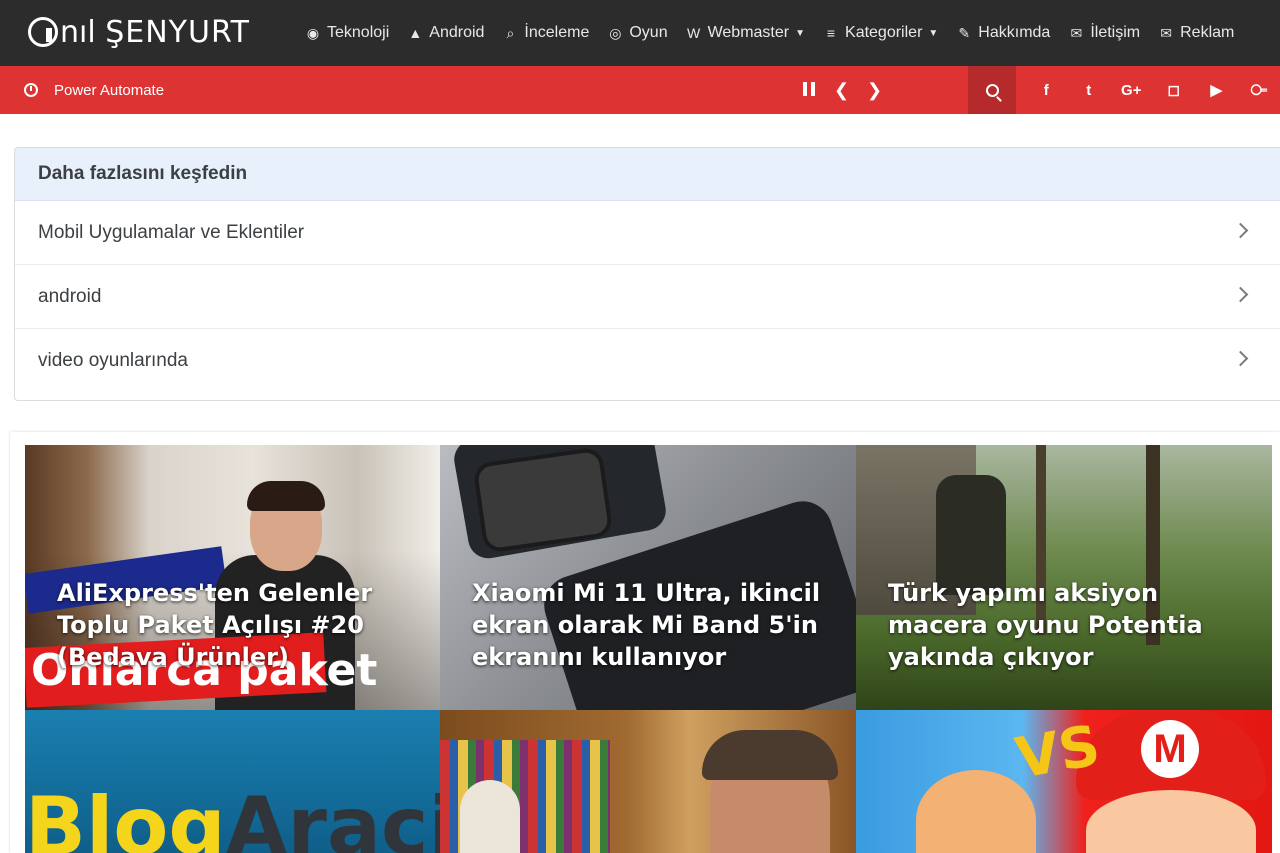 Image resolution: width=1280 pixels, height=853 pixels. Describe the element at coordinates (640, 90) in the screenshot. I see `news-ticker-bar: Power Automate ❮ ❯ f t G+ ◻ ▶ ⧃` at that location.